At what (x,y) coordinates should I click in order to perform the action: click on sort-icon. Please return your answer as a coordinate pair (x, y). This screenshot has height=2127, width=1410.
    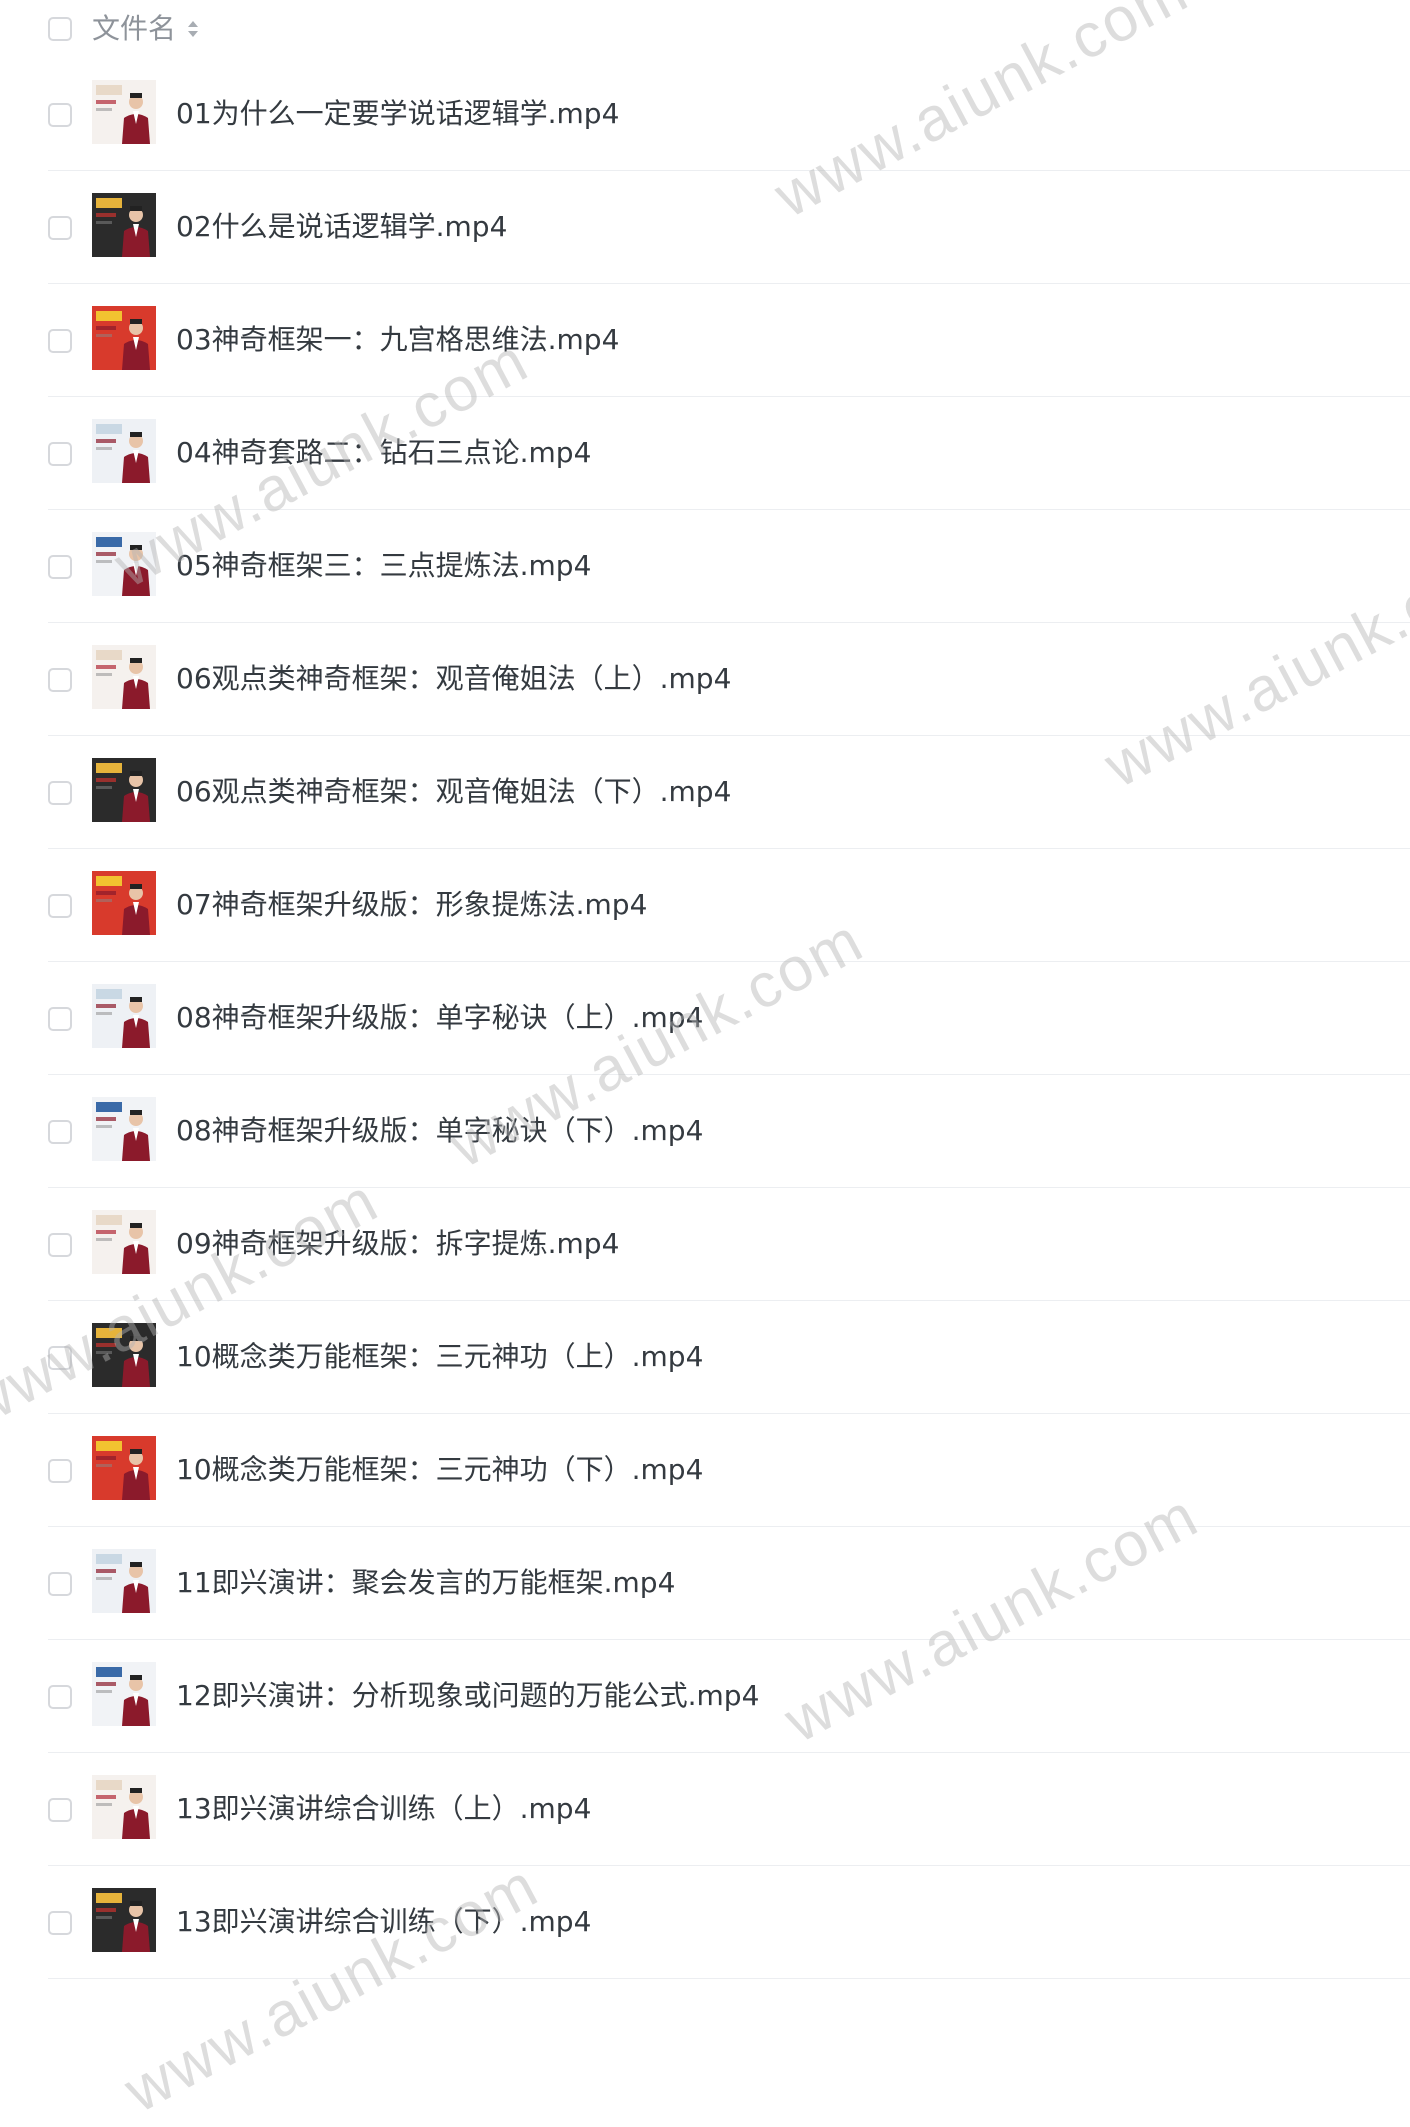
    Looking at the image, I should click on (193, 29).